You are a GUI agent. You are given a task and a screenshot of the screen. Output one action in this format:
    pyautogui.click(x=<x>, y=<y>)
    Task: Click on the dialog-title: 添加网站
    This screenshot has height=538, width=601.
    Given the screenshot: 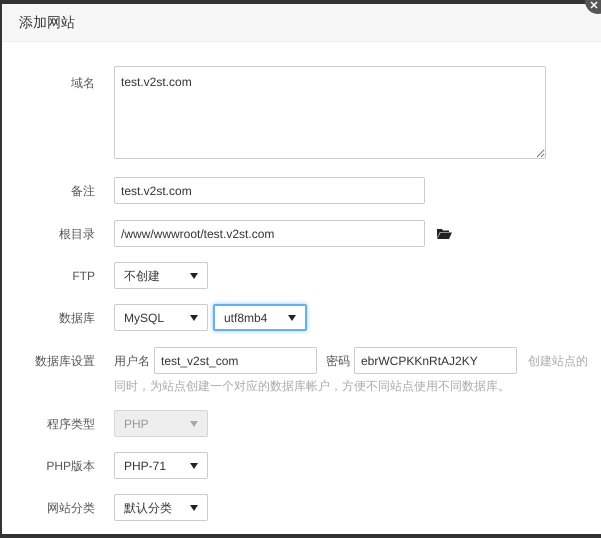 What is the action you would take?
    pyautogui.click(x=47, y=22)
    